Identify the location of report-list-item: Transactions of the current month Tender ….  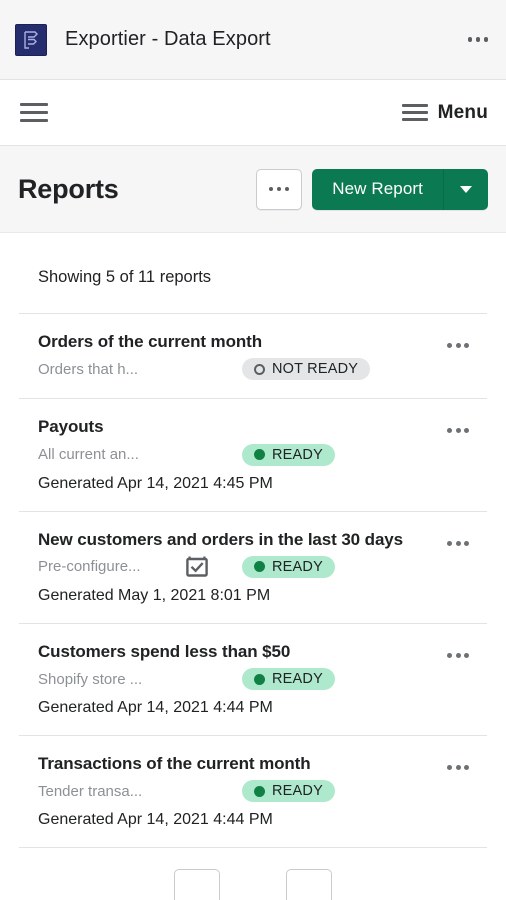
(253, 791).